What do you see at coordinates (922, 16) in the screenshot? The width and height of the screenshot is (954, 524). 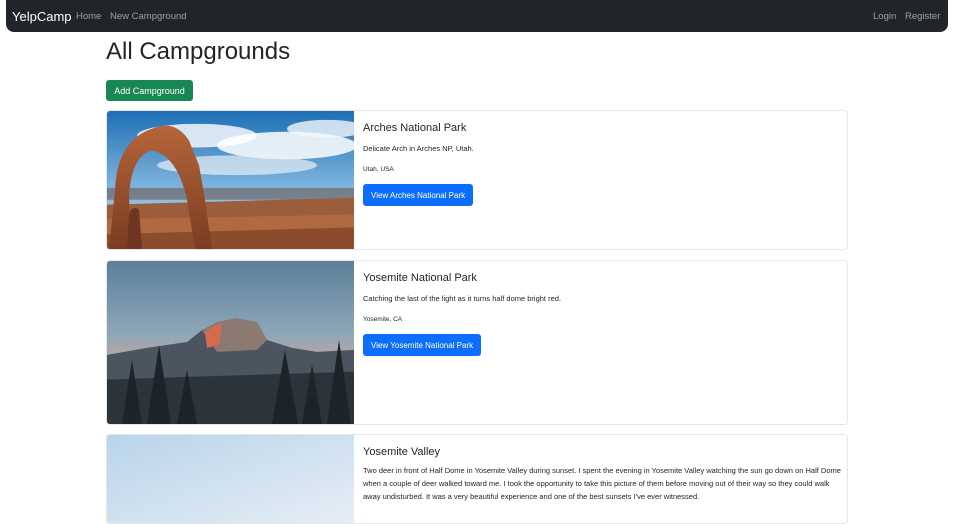 I see `nav-link-register: Register` at bounding box center [922, 16].